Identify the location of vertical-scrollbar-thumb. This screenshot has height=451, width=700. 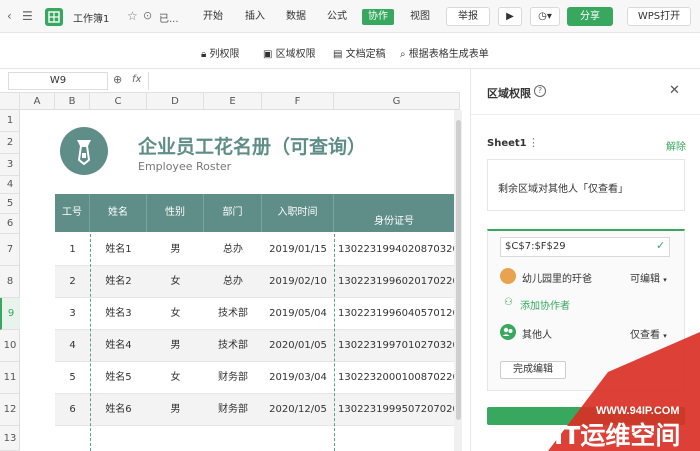
(458, 270).